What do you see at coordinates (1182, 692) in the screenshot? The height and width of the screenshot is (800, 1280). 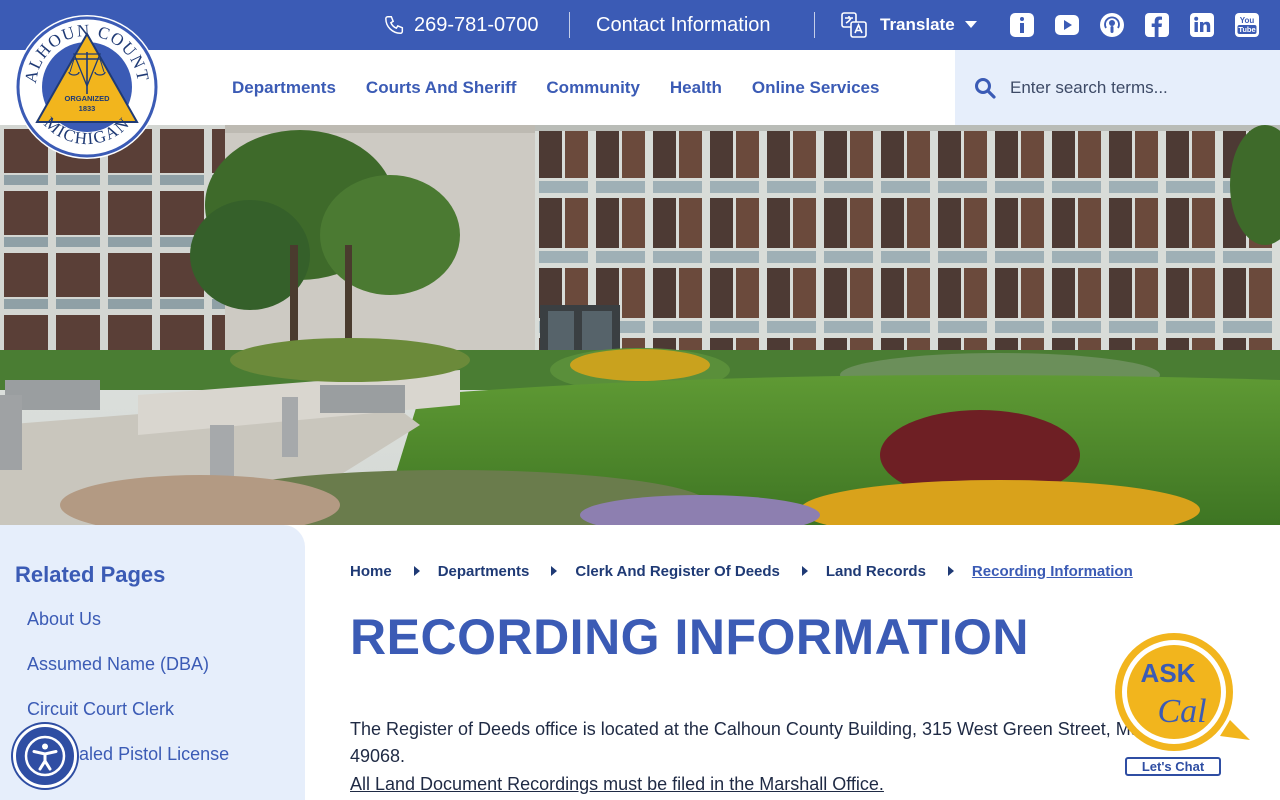 I see `ask-cal-badge-icon: ASK Cal` at bounding box center [1182, 692].